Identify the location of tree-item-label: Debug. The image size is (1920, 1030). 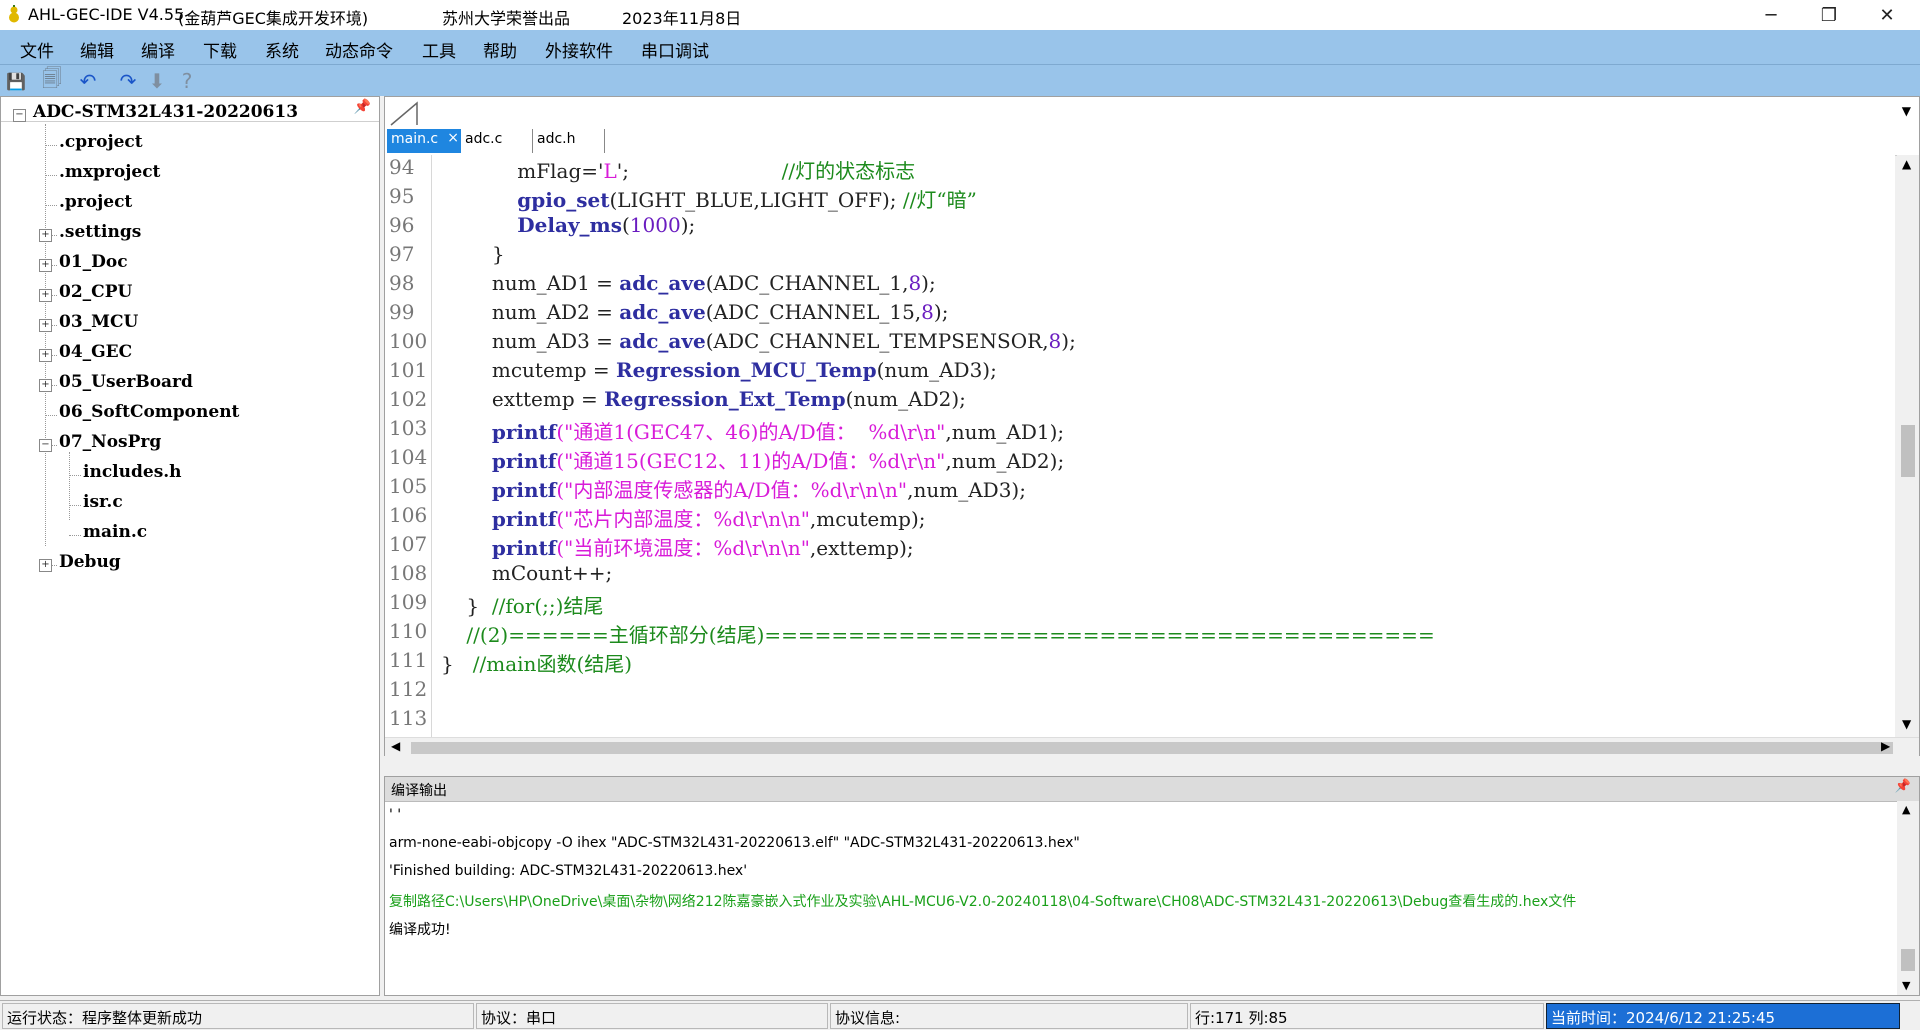
(90, 562).